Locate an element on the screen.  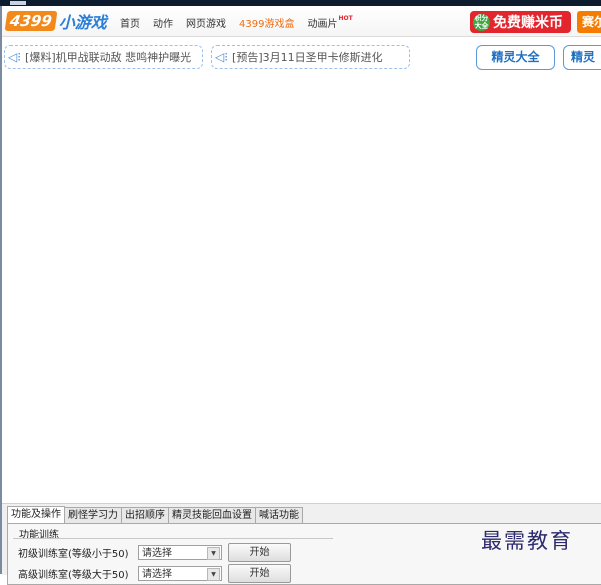
nav-item-action: 动作 is located at coordinates (163, 22).